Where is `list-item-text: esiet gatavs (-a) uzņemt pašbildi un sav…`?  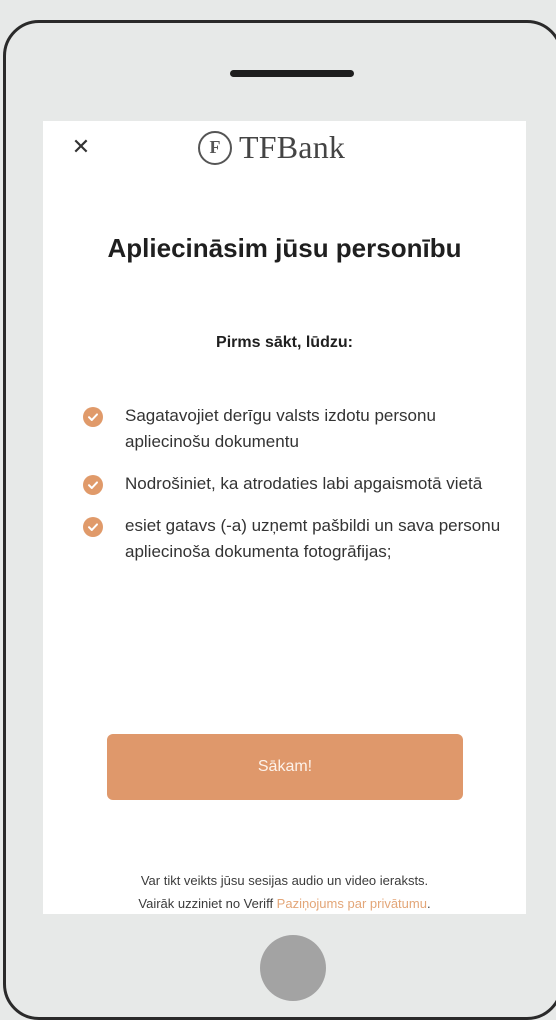
list-item-text: esiet gatavs (-a) uzņemt pašbildi un sav… is located at coordinates (313, 538).